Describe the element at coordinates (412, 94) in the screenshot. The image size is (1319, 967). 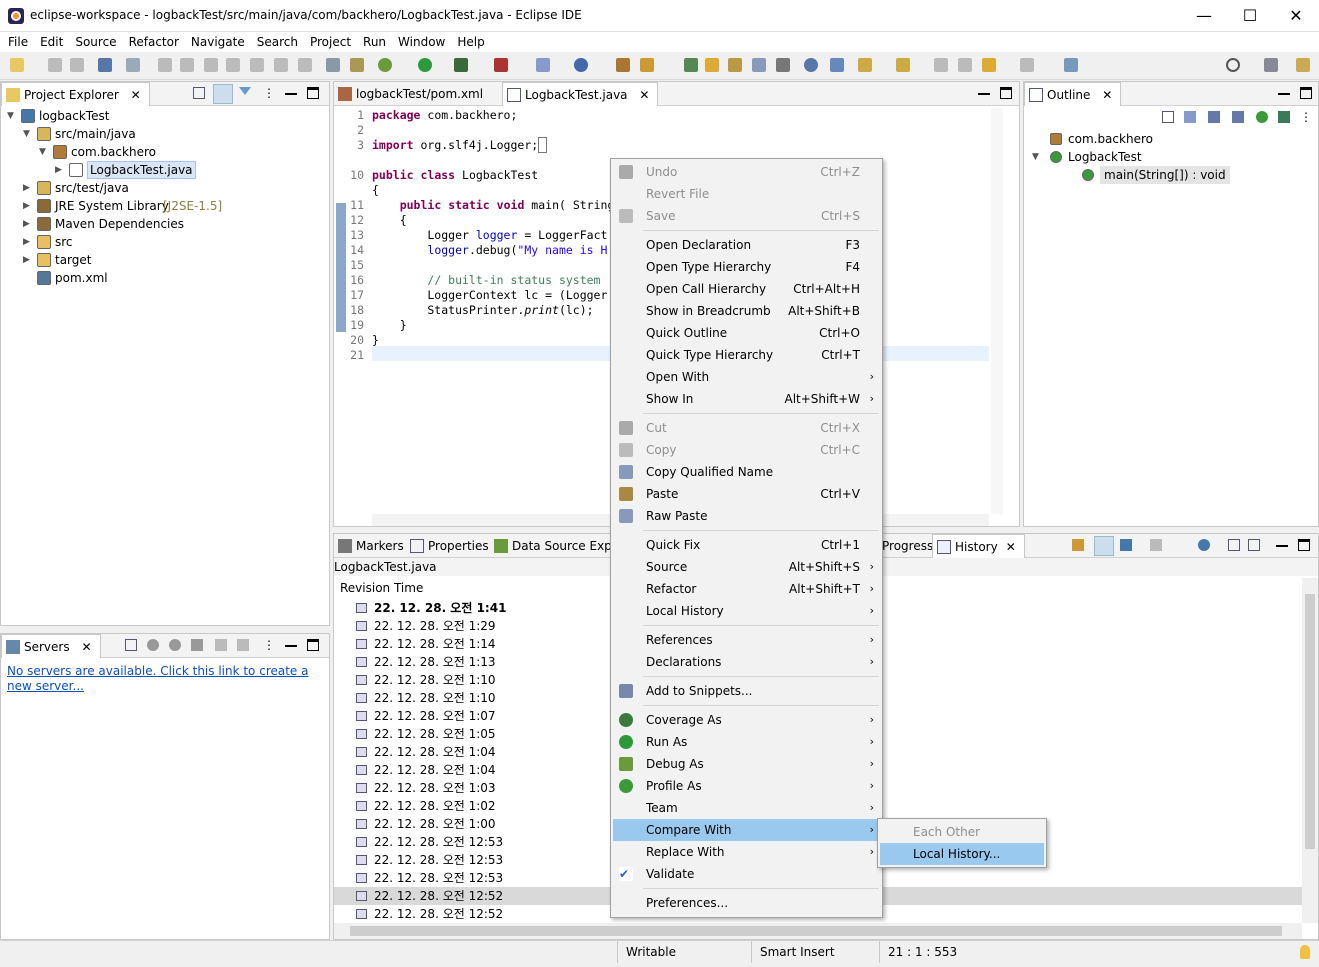
I see `tab-pom-xml: logbackTest/pom.xml` at that location.